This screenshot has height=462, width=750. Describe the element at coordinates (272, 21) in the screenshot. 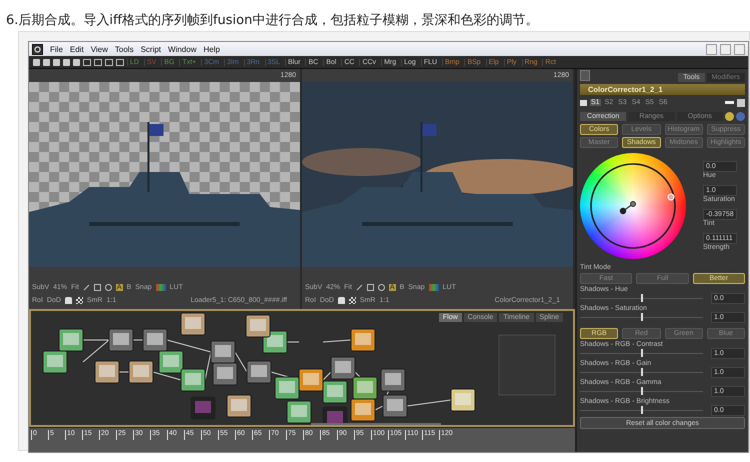

I see `caption-text: 6.后期合成。导入iff格式的序列帧到fusion中进行合成，包括粒子模糊，景深和色彩的调节。` at that location.